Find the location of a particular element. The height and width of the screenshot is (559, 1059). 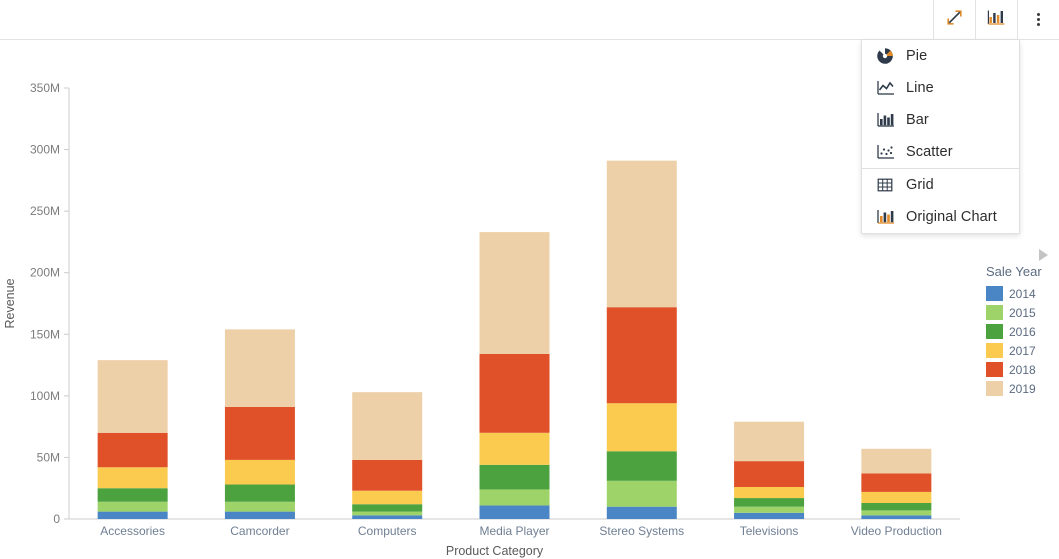

menu-item-label: Grid is located at coordinates (920, 185).